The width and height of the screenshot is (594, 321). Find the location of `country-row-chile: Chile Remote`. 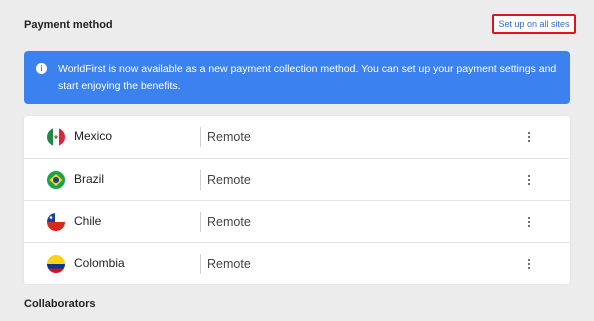

country-row-chile: Chile Remote is located at coordinates (297, 221).